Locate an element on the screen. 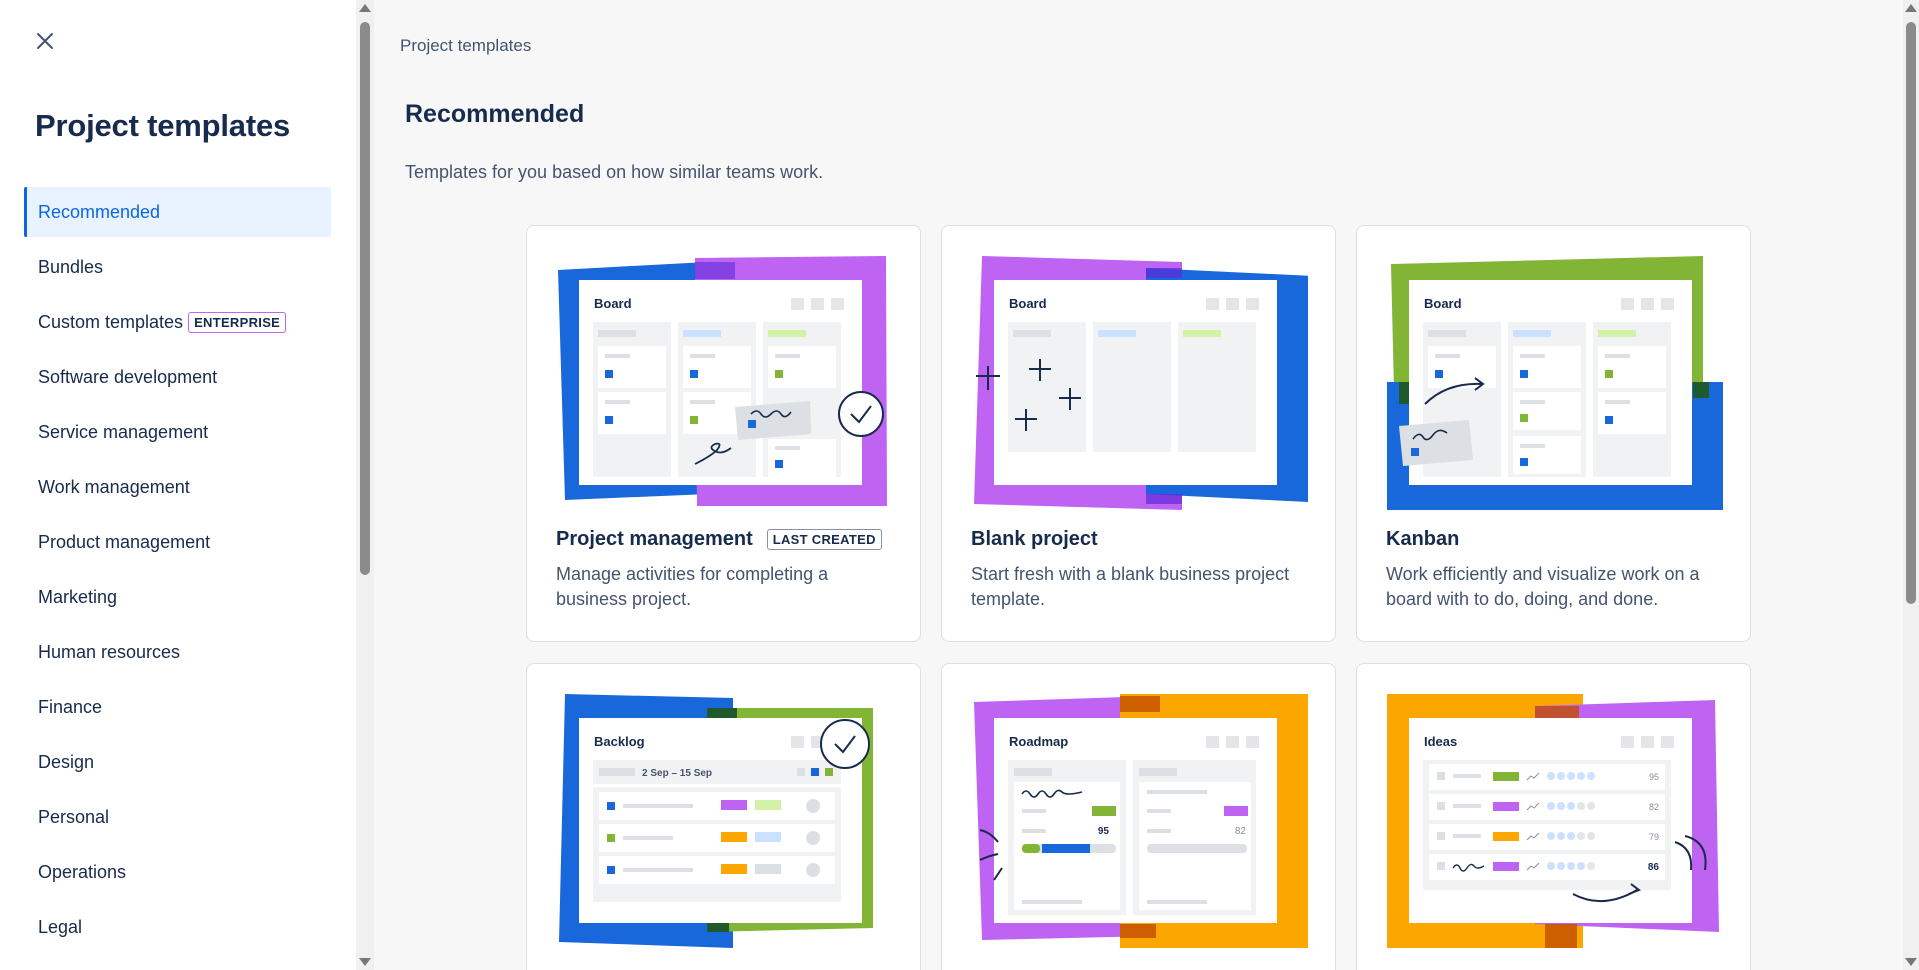  preview-score: 95 is located at coordinates (1654, 777).